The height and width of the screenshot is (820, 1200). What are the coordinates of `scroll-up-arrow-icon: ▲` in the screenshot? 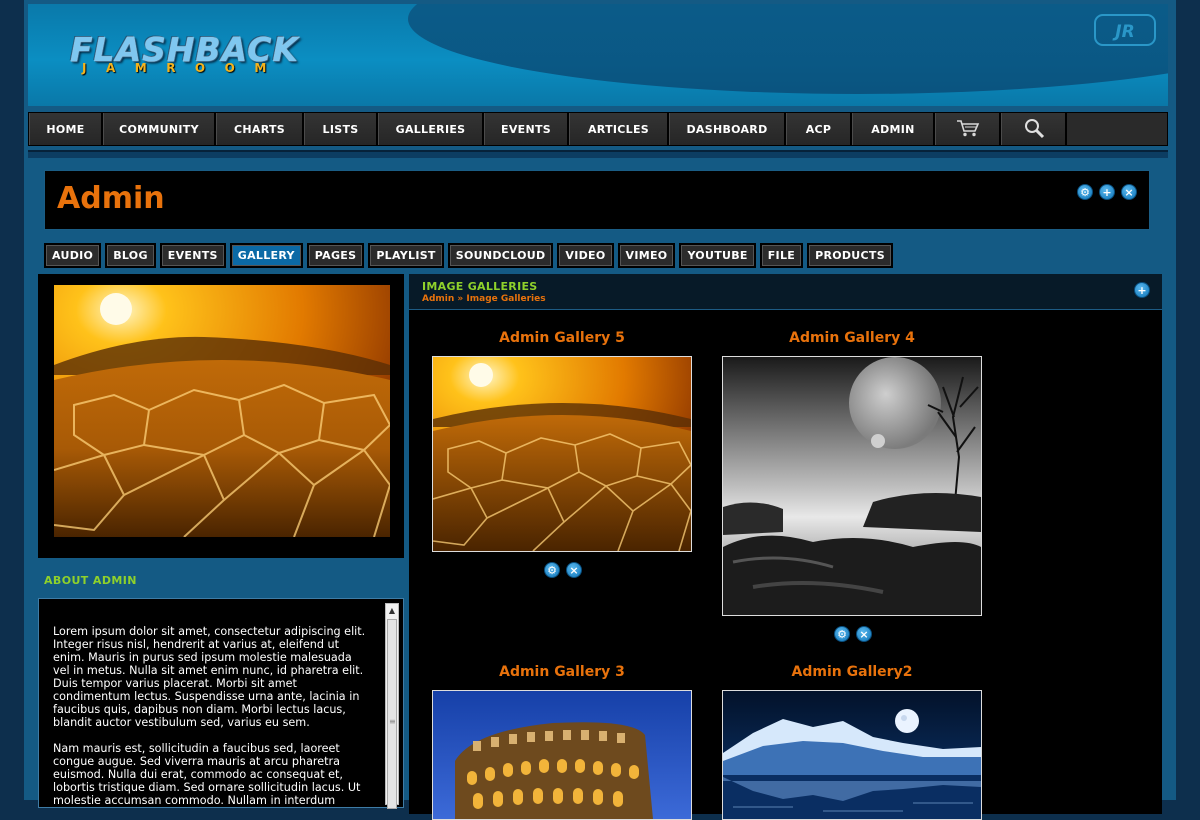 It's located at (392, 611).